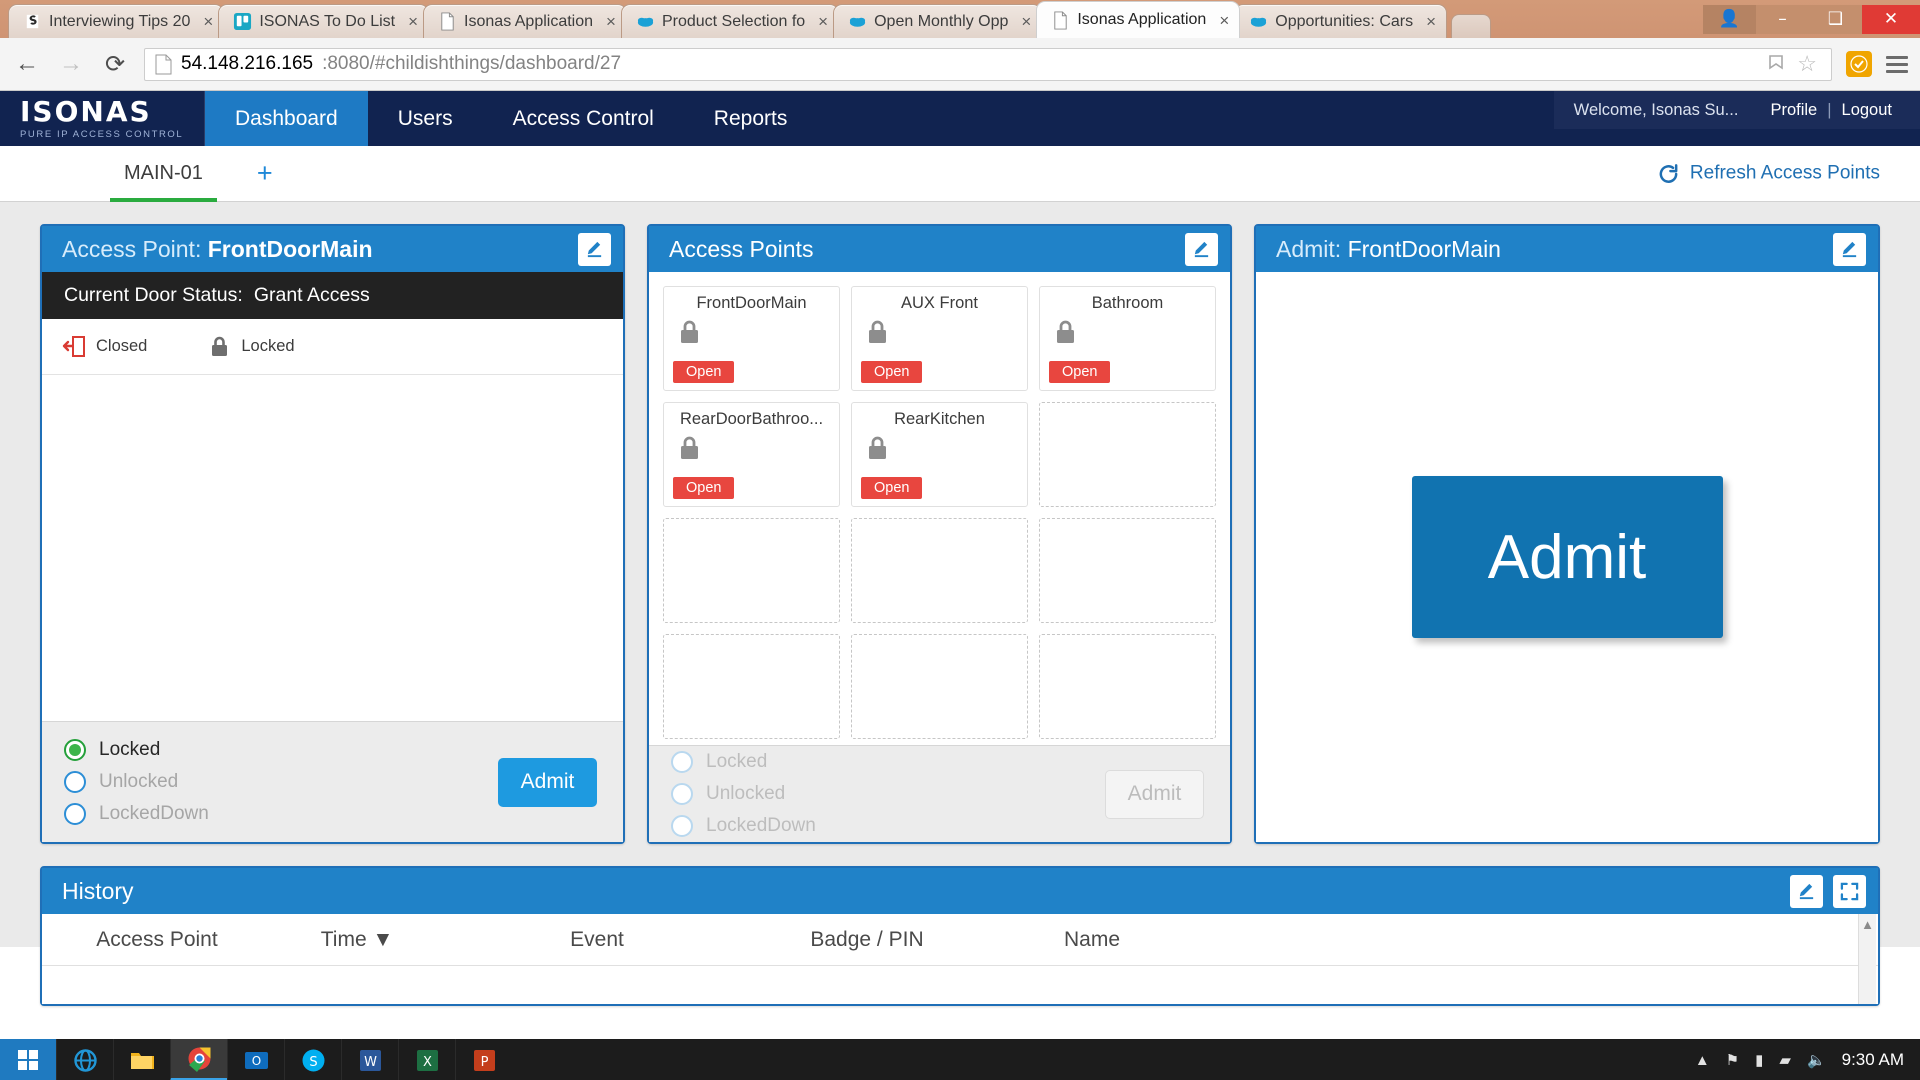  What do you see at coordinates (426, 1059) in the screenshot?
I see `taskbar-excel: X` at bounding box center [426, 1059].